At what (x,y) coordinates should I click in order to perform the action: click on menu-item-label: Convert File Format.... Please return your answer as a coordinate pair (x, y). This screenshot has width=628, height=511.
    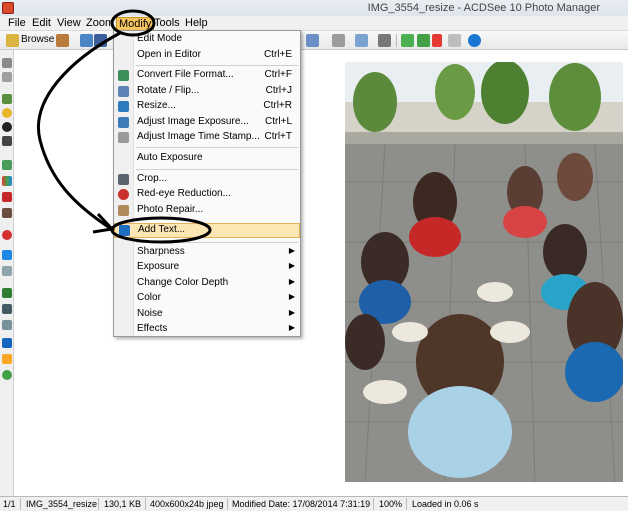
    Looking at the image, I should click on (185, 74).